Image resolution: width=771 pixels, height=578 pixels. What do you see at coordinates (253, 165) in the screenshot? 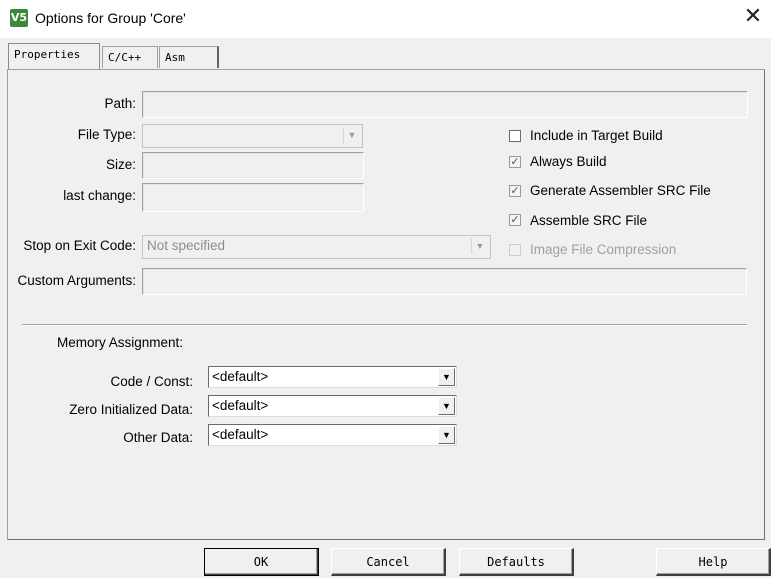
I see `size-field` at bounding box center [253, 165].